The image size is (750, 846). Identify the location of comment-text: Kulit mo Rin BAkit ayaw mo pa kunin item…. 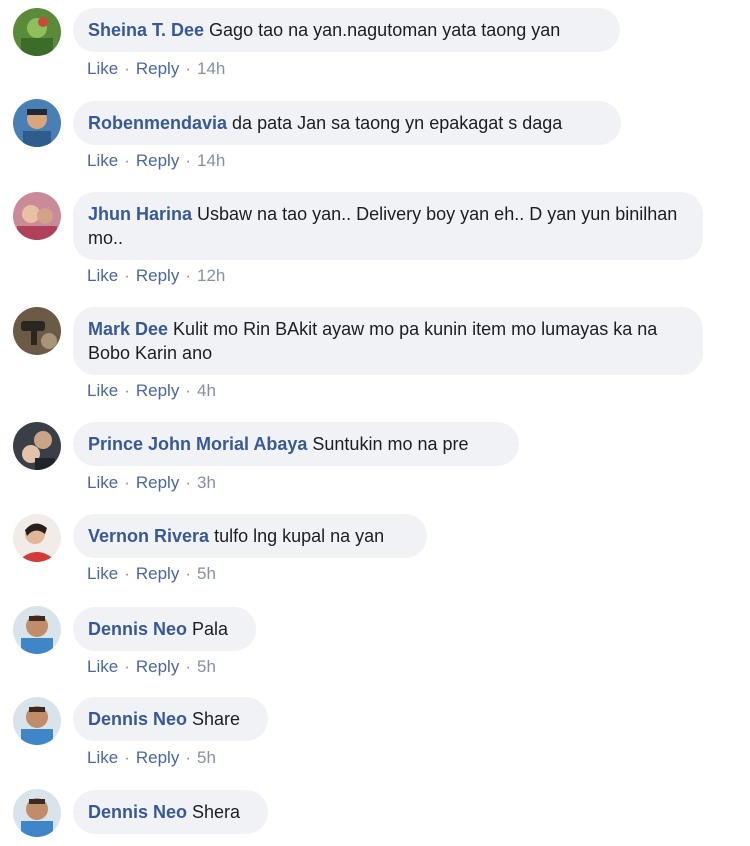
(373, 341).